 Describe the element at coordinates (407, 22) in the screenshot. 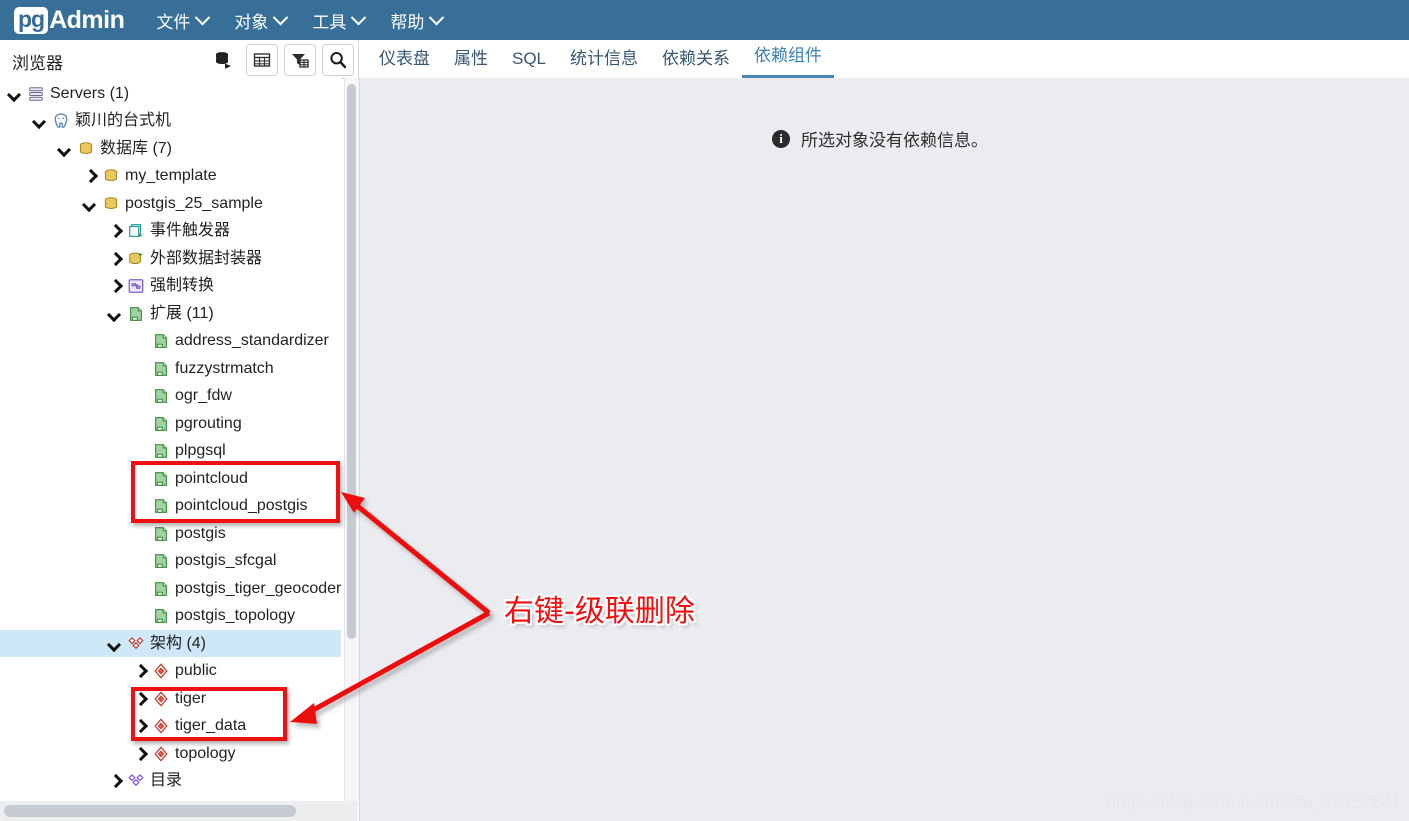

I see `menu-item-help-label: 帮助` at that location.